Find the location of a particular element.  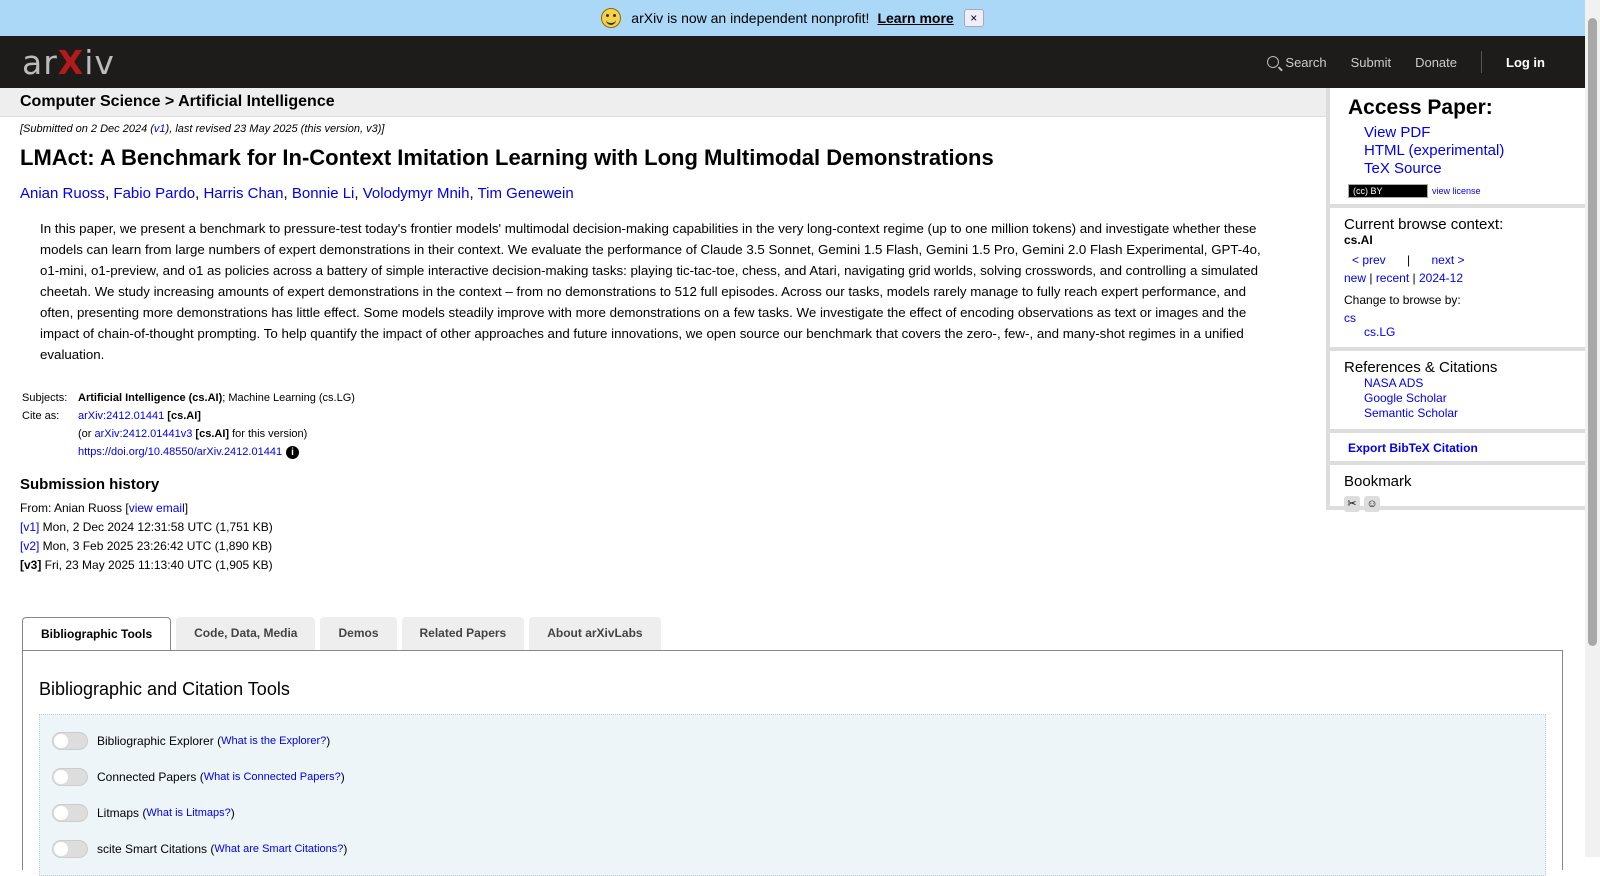

cc-by-badge: (cc) BY is located at coordinates (1388, 191).